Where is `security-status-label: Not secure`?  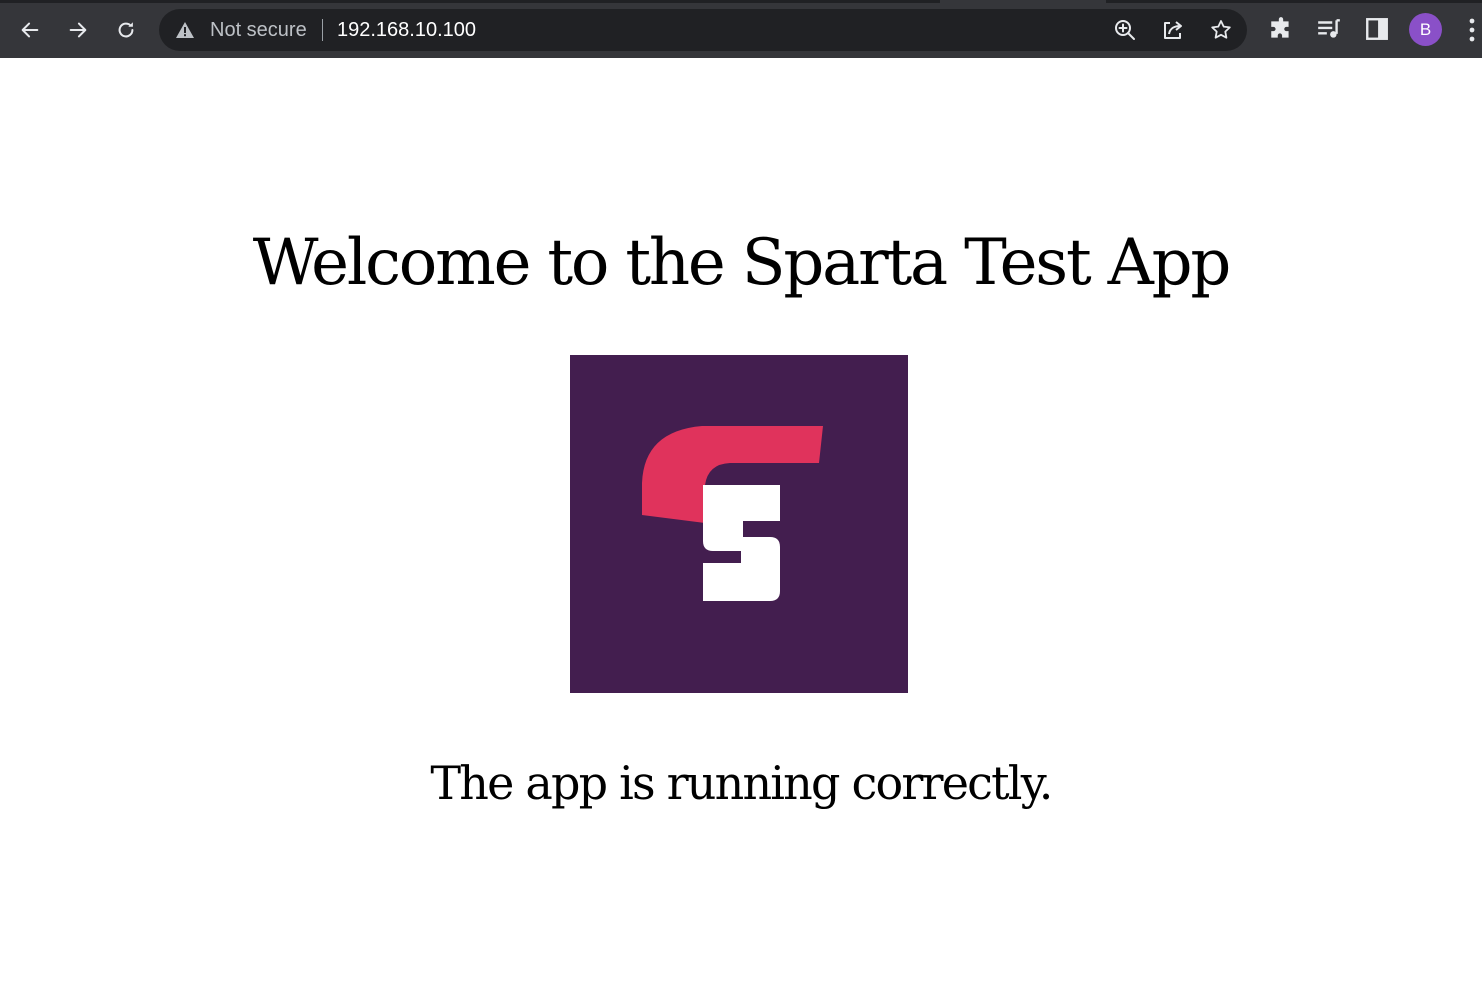
security-status-label: Not secure is located at coordinates (258, 30).